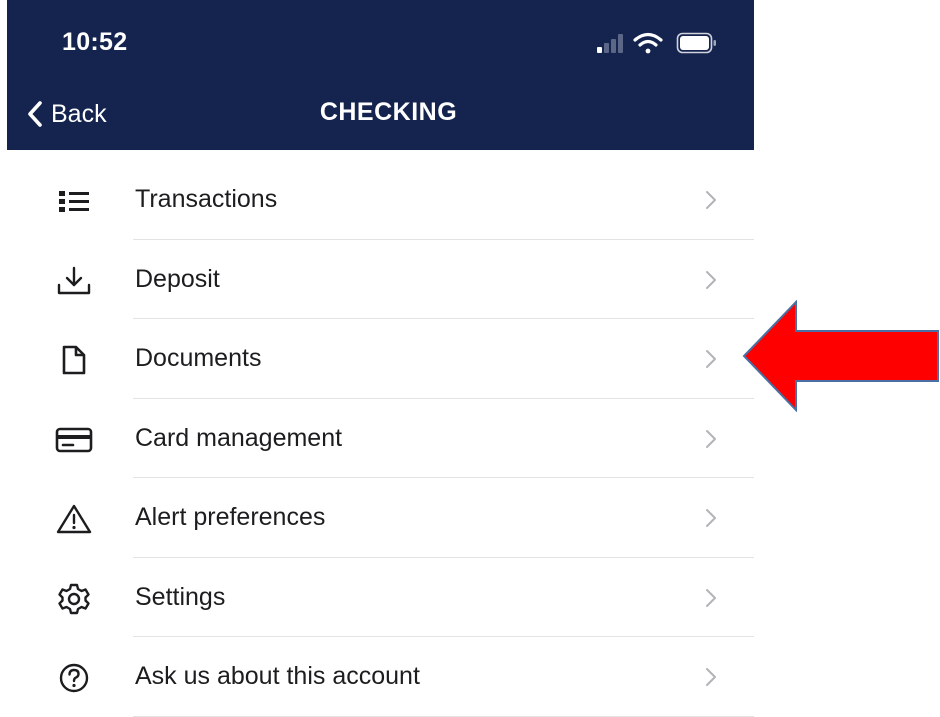 Image resolution: width=940 pixels, height=717 pixels. I want to click on menu-item-label: Alert preferences, so click(230, 517).